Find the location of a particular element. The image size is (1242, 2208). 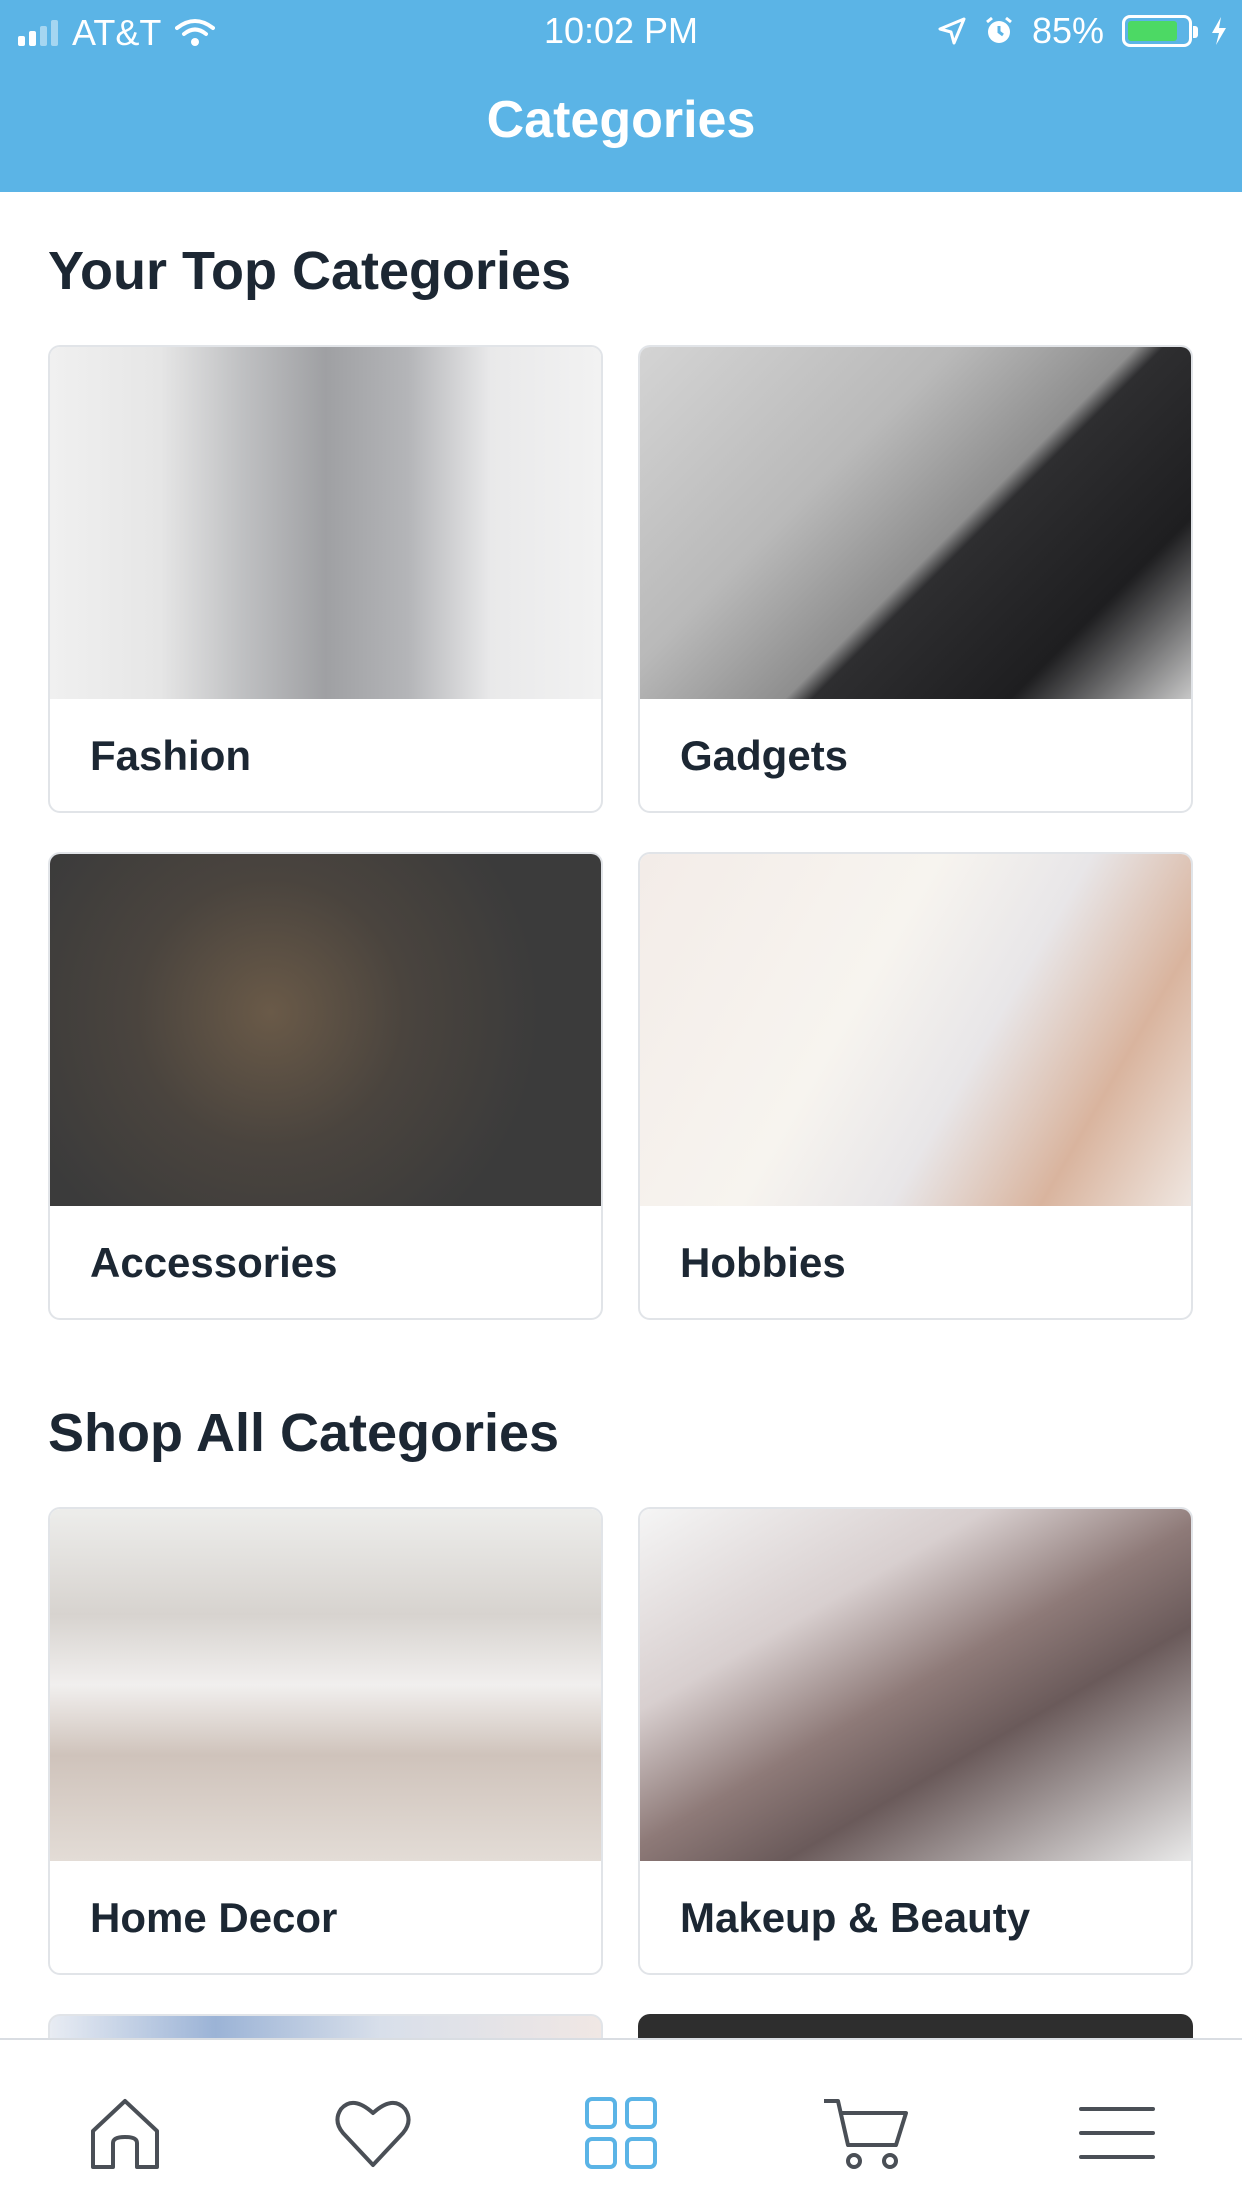

tab-menu is located at coordinates (1117, 2133).